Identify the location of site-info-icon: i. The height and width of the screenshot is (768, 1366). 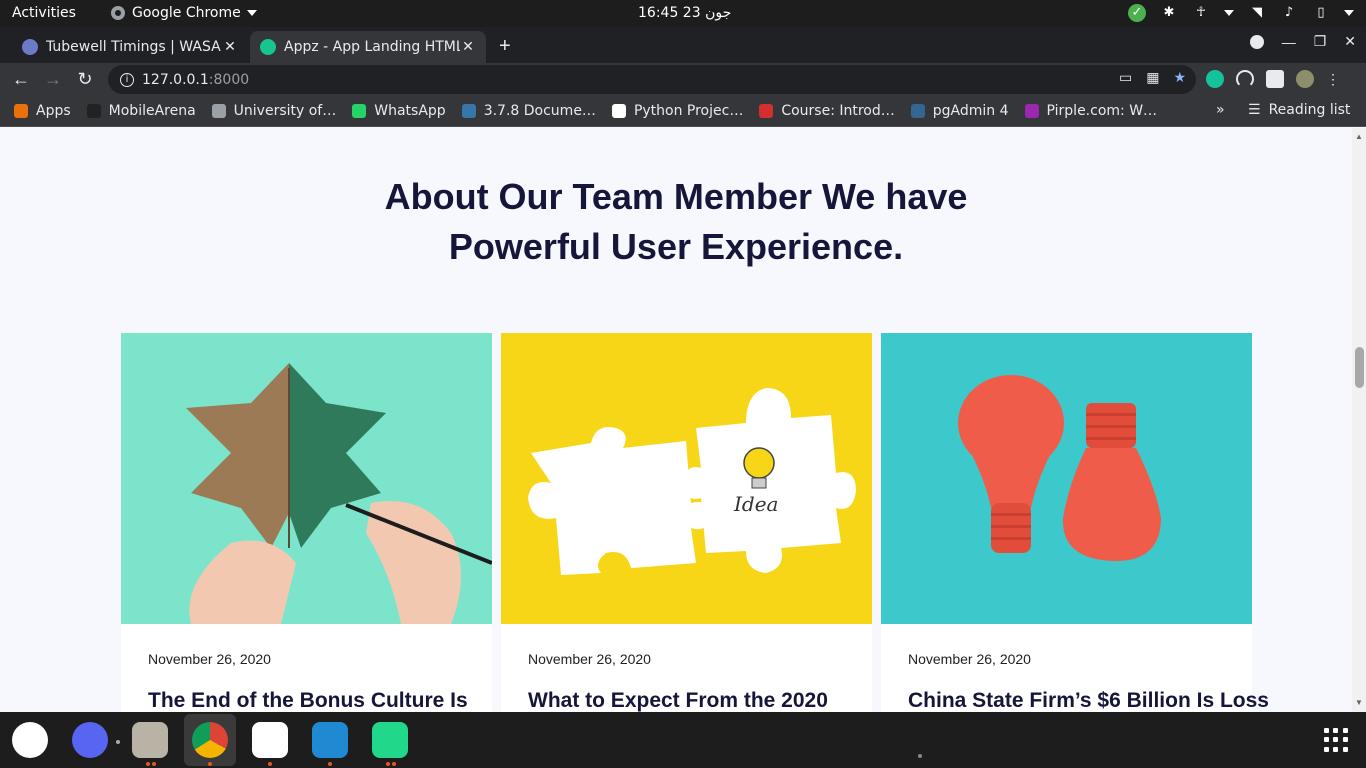
(127, 79).